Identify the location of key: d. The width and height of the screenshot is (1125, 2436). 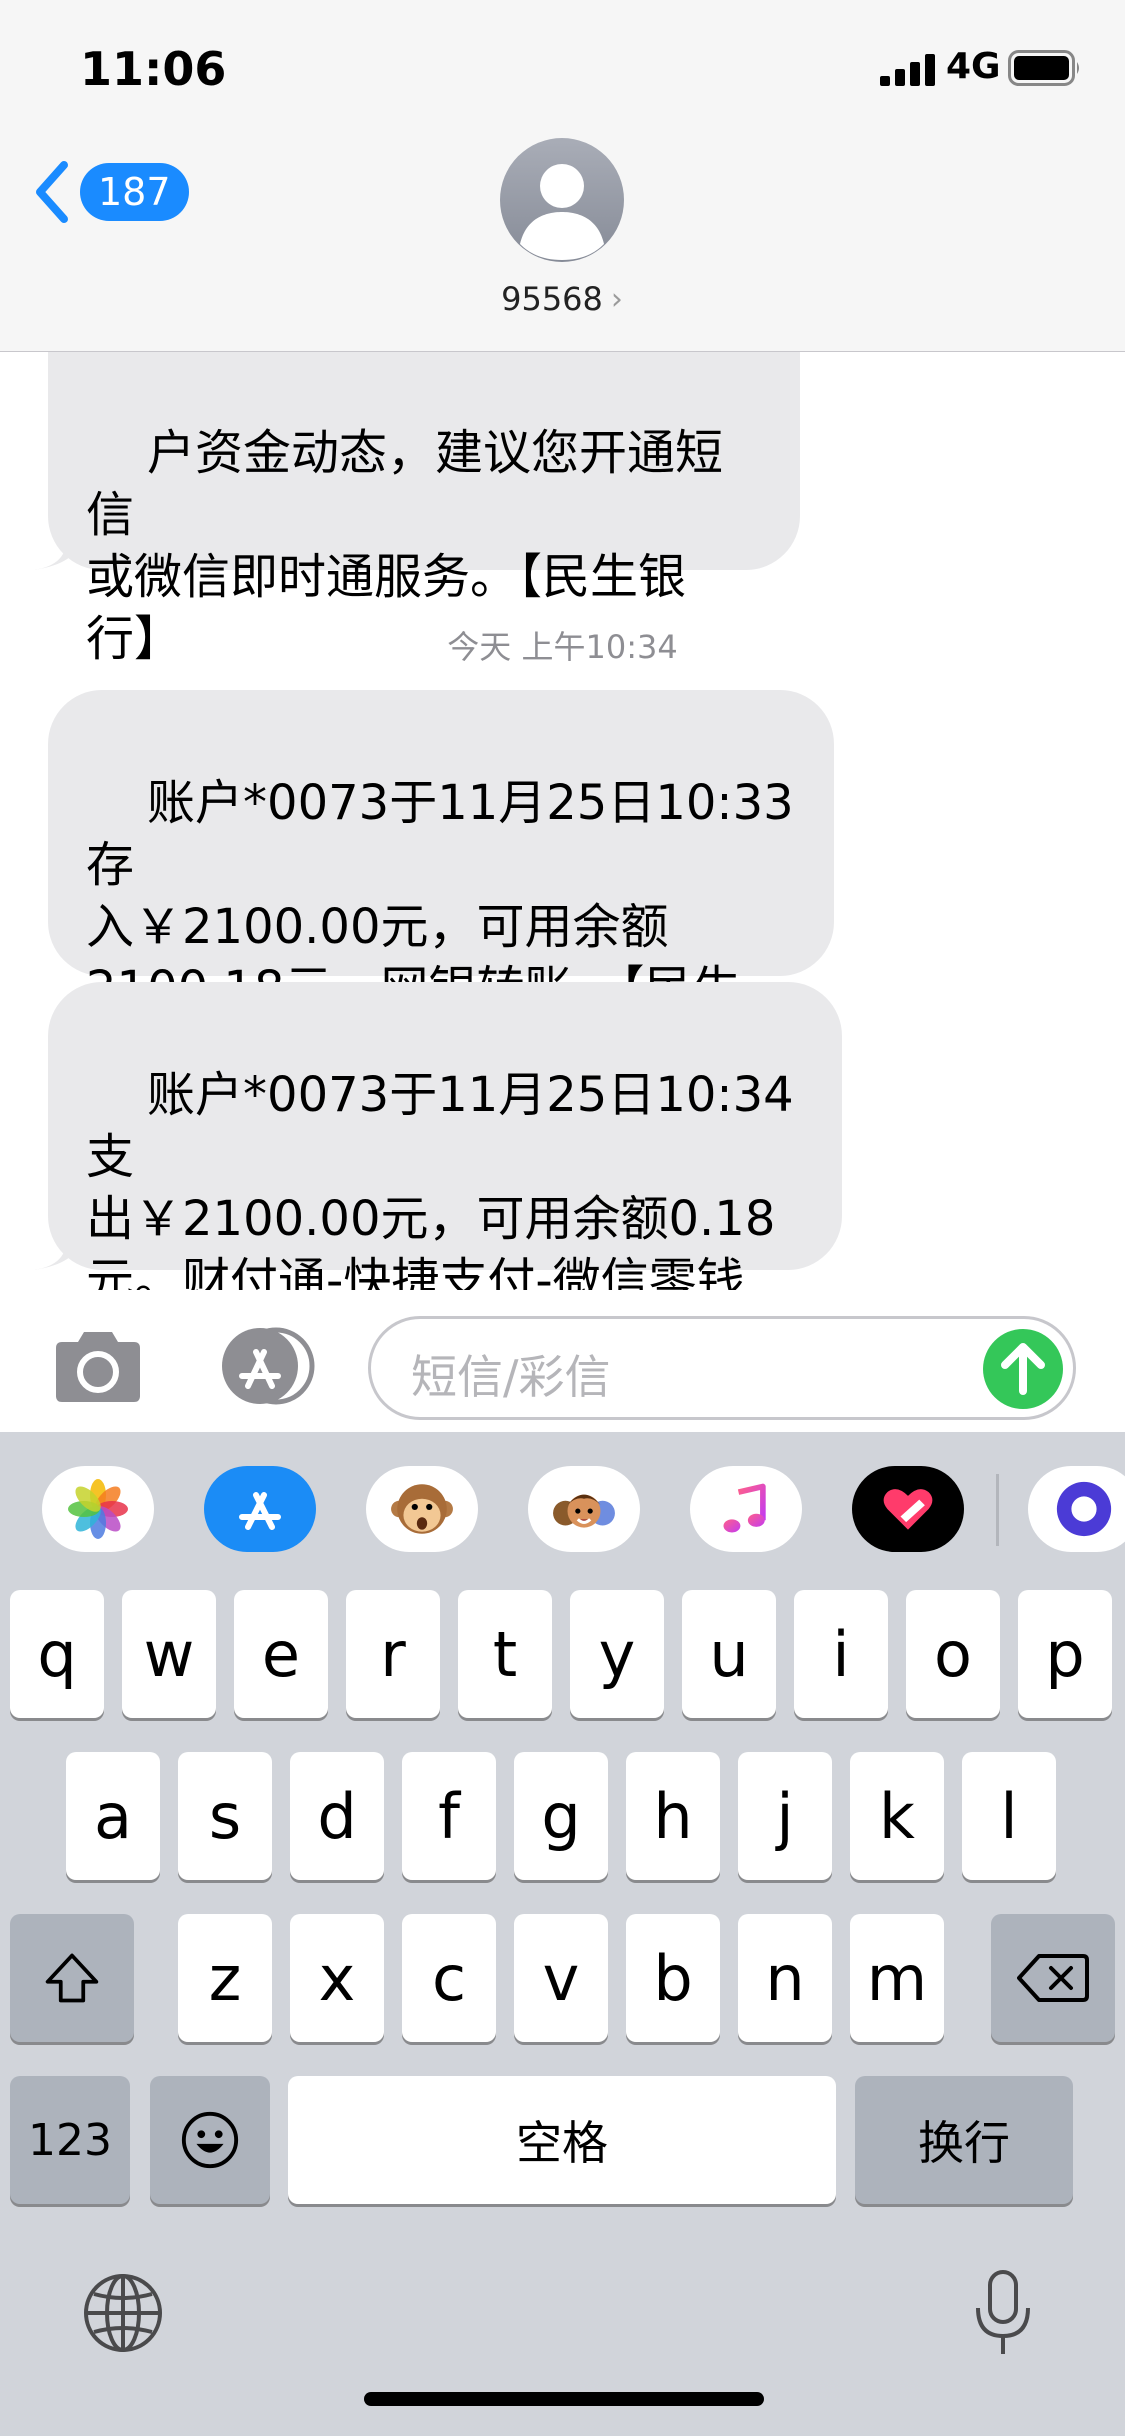
(337, 1816).